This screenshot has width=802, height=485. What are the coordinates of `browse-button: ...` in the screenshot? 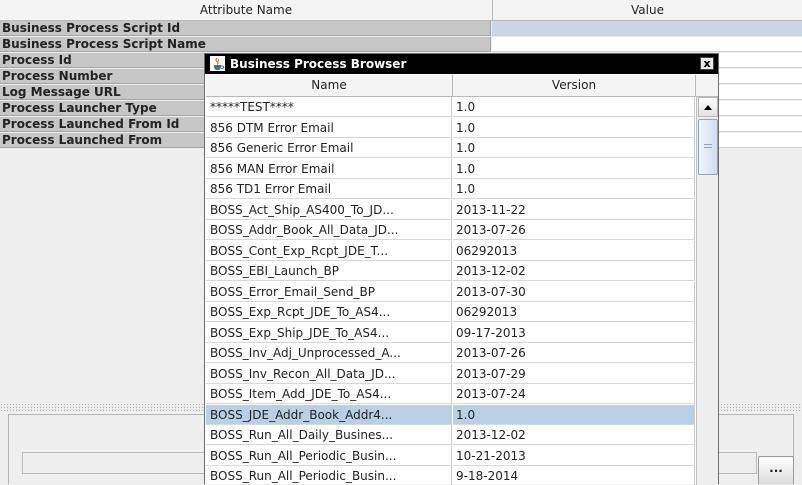 It's located at (776, 470).